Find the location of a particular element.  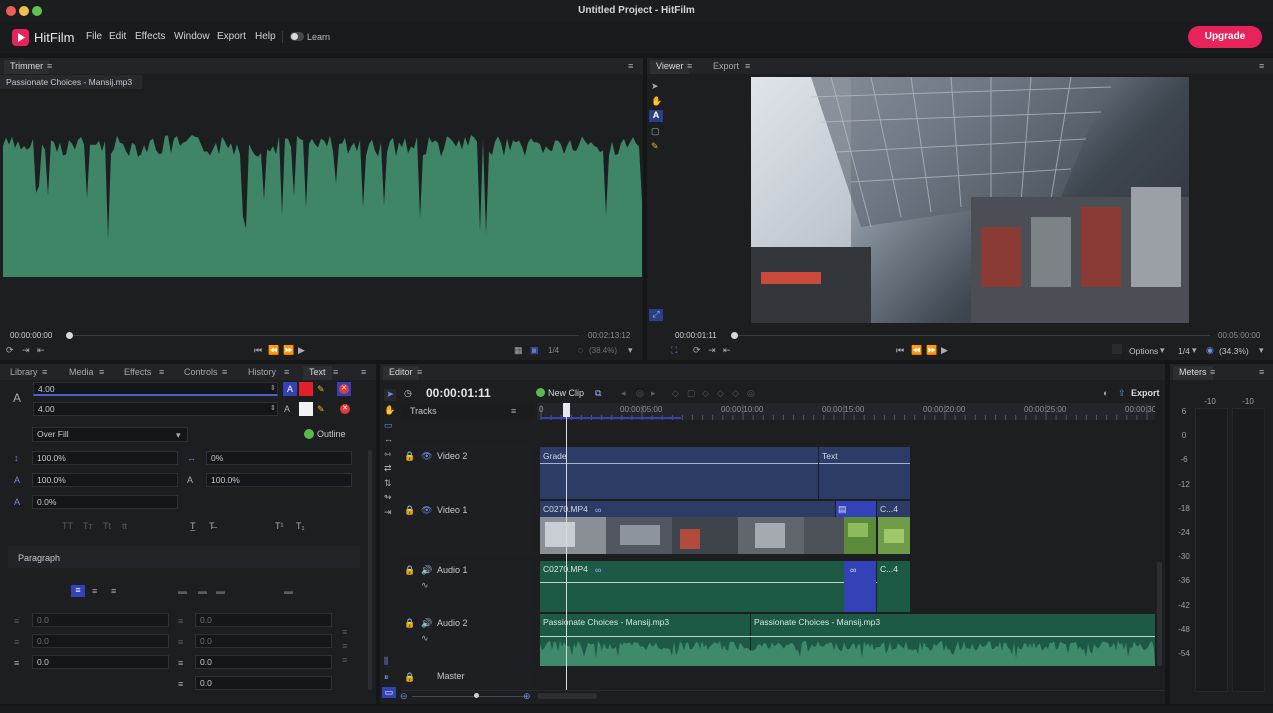

trimmer-insert-icon: ⇥ is located at coordinates (26, 350).